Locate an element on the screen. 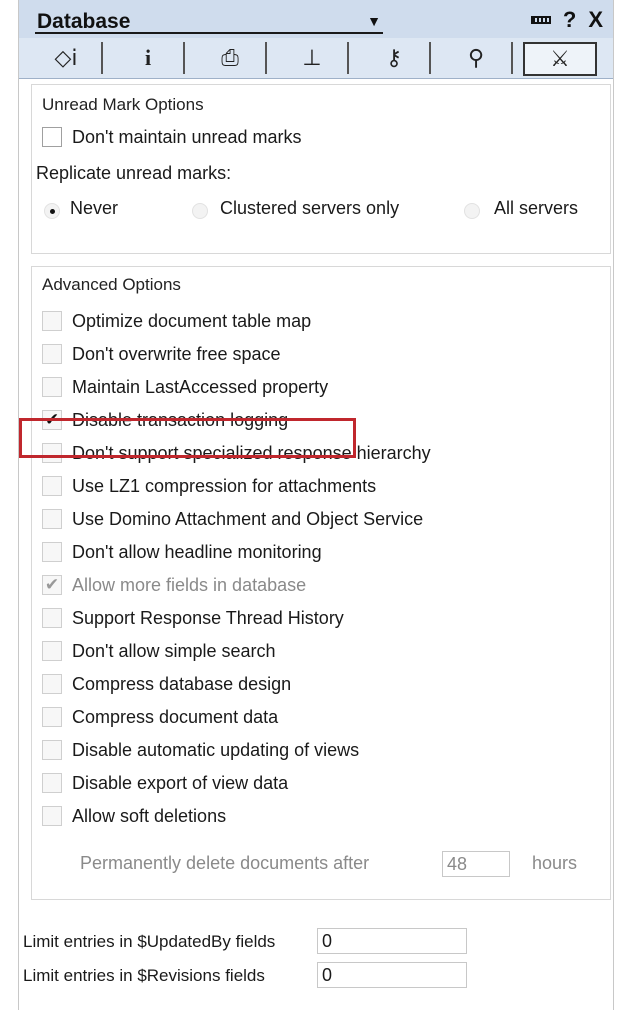  panel-title: Database is located at coordinates (84, 21).